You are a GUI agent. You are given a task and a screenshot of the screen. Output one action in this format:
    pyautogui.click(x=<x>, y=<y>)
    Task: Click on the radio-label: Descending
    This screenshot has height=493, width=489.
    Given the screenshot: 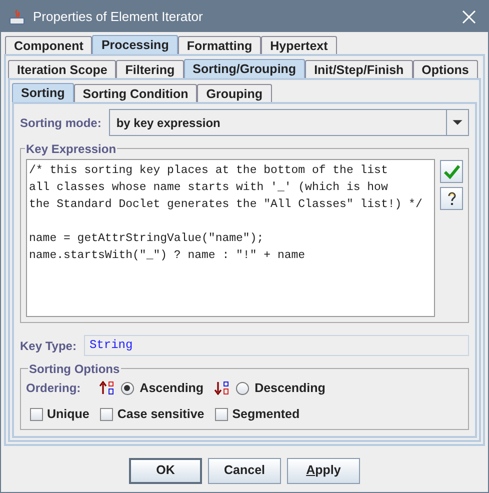 What is the action you would take?
    pyautogui.click(x=290, y=388)
    